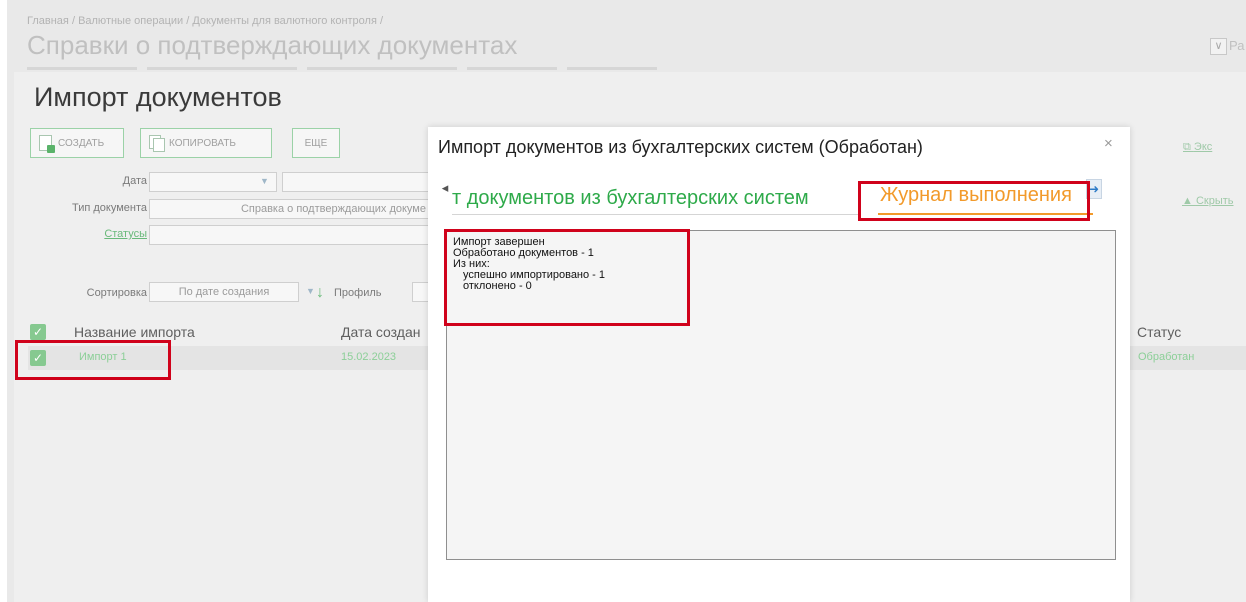 Image resolution: width=1246 pixels, height=602 pixels. Describe the element at coordinates (272, 45) in the screenshot. I see `page-title: Справки о подтверждающих документах` at that location.